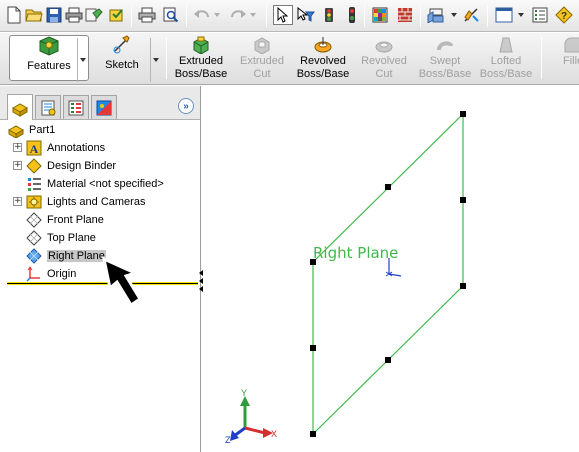 The height and width of the screenshot is (452, 579). I want to click on grid-options-icon, so click(380, 15).